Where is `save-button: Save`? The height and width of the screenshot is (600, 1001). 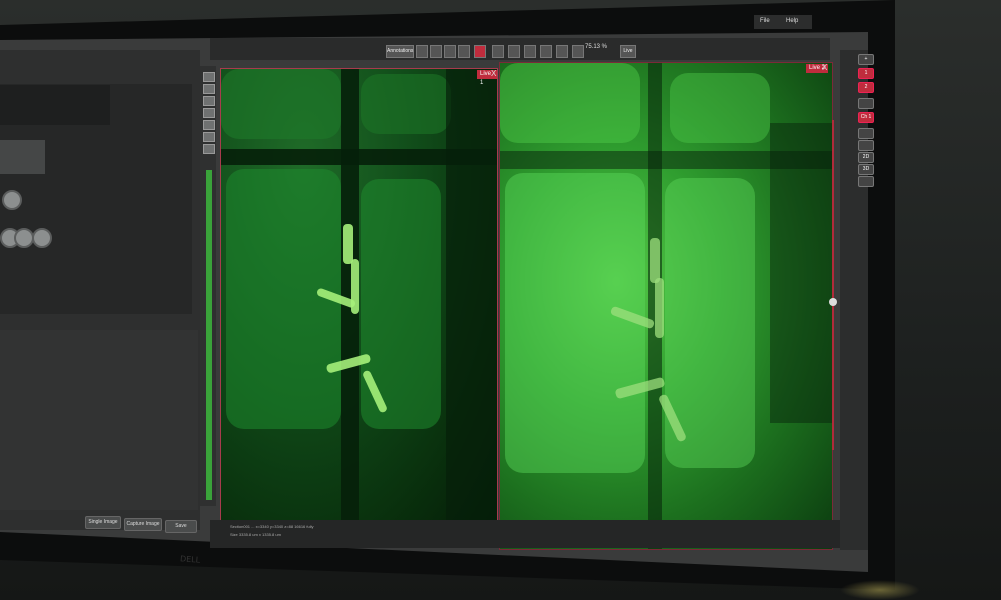
save-button: Save is located at coordinates (181, 526).